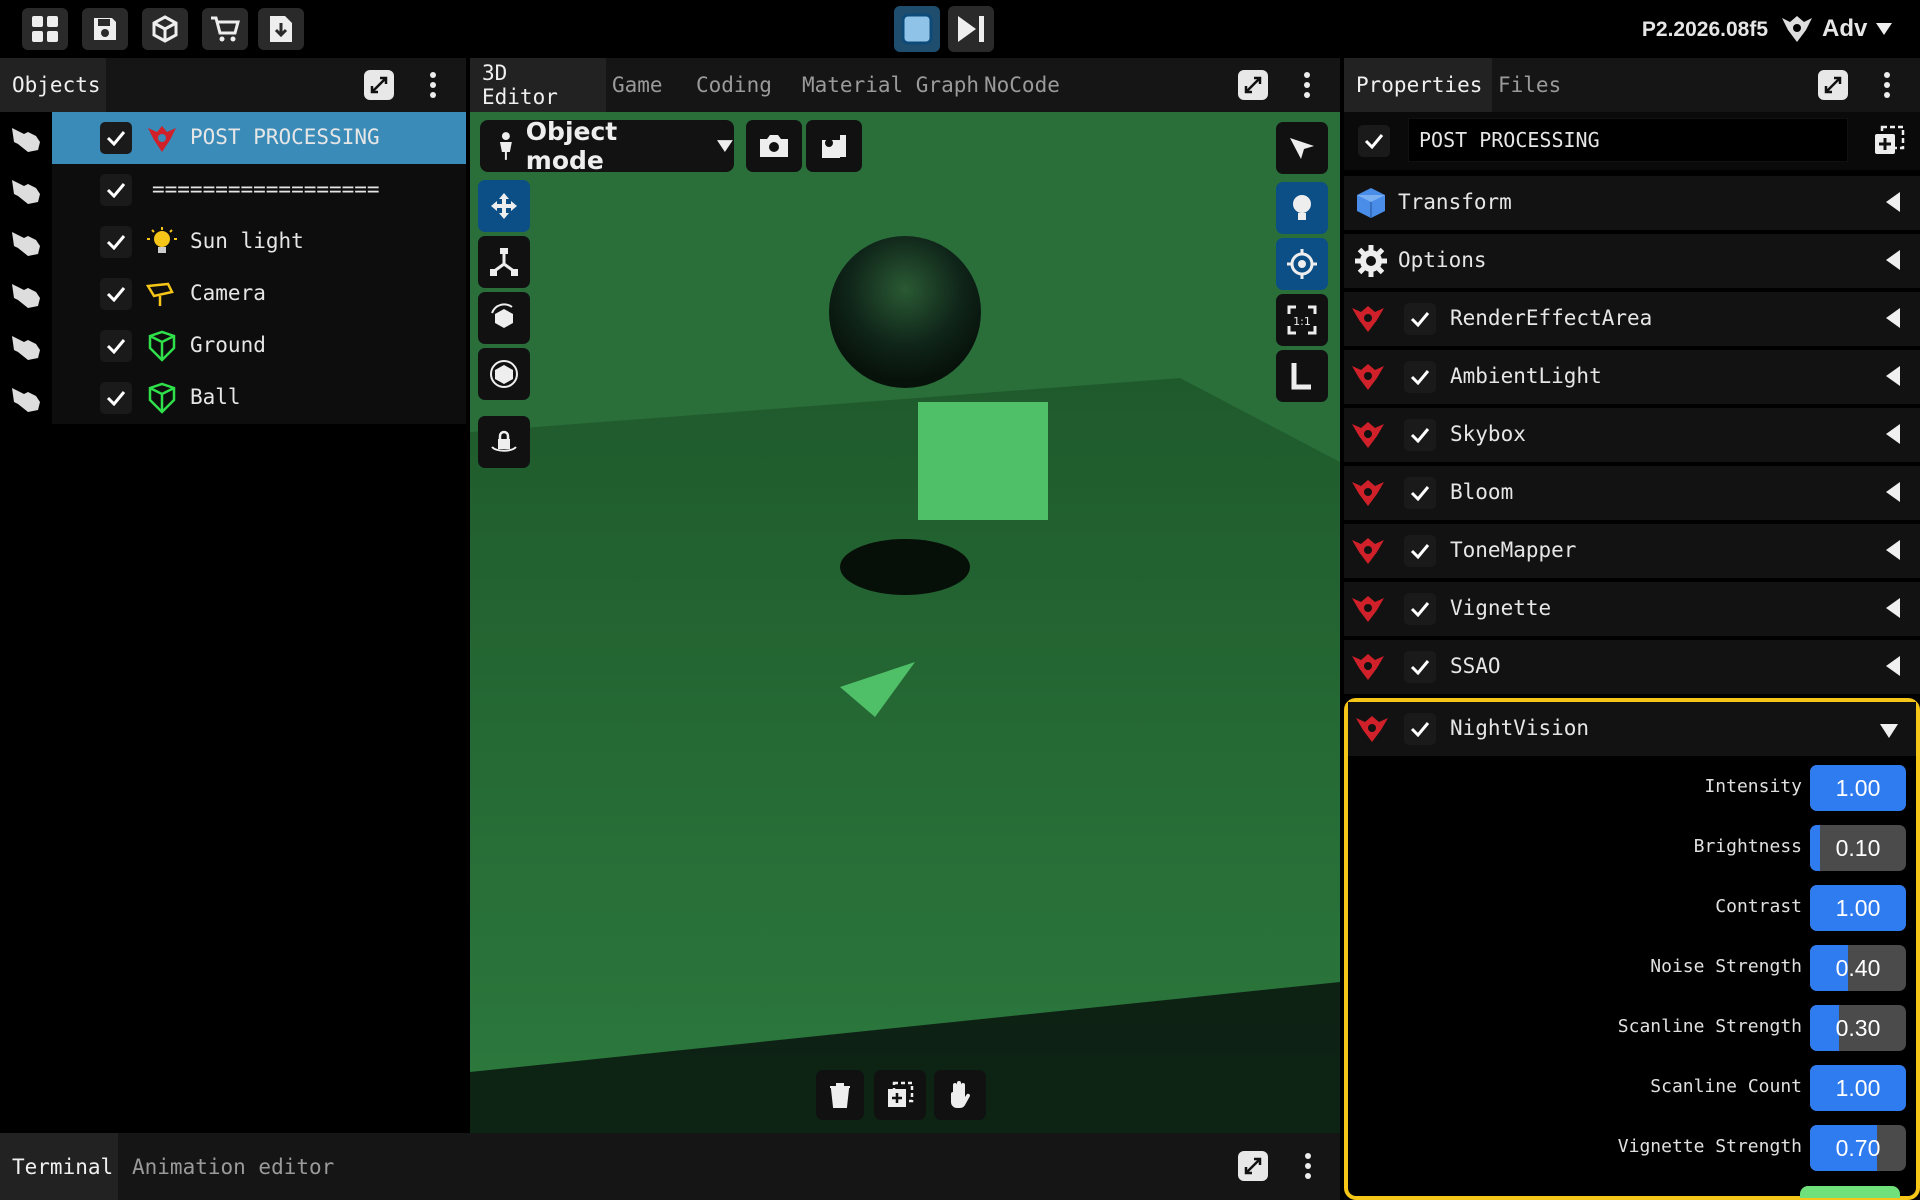  I want to click on local-space-button, so click(1302, 376).